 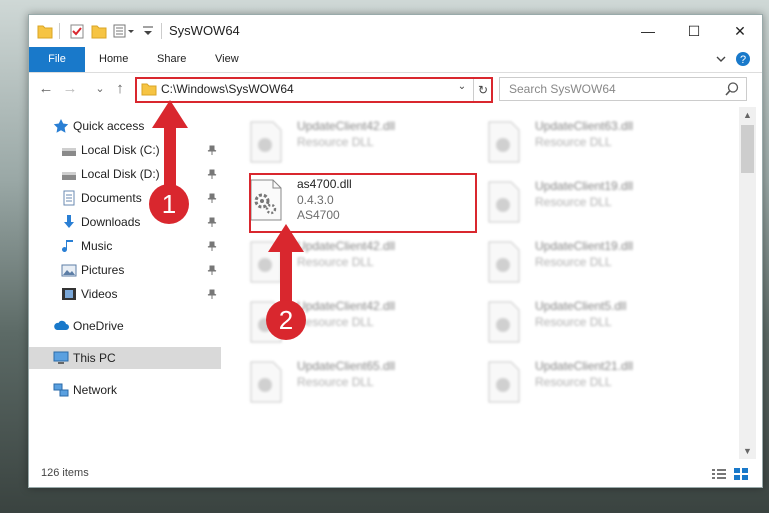 What do you see at coordinates (120, 174) in the screenshot?
I see `sidebar-item-label: Local Disk (D:)` at bounding box center [120, 174].